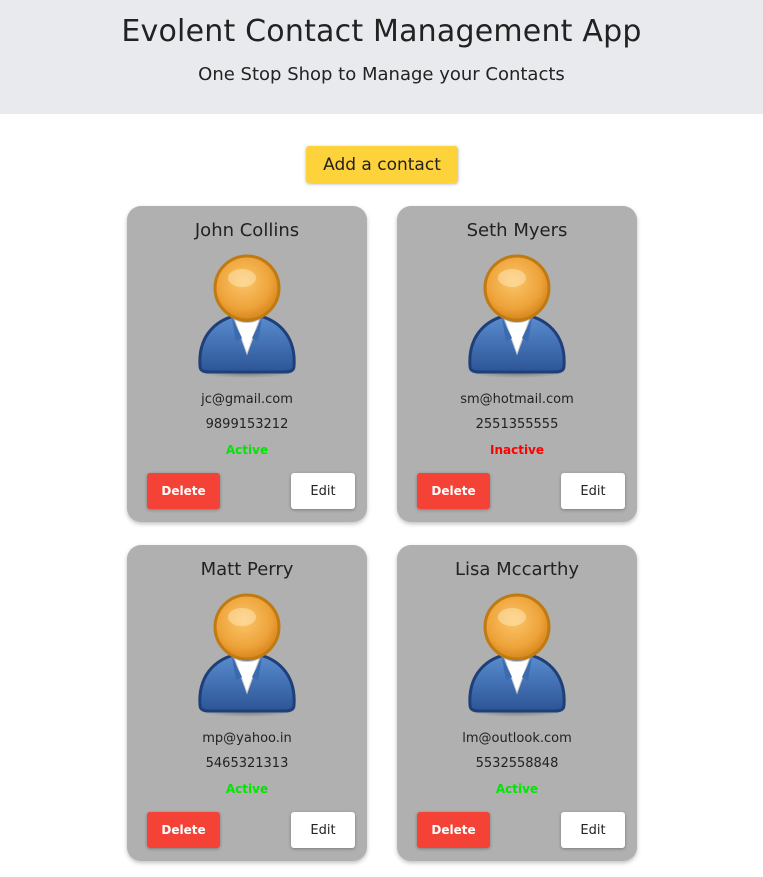  I want to click on contact-email: mp@yahoo.in, so click(247, 738).